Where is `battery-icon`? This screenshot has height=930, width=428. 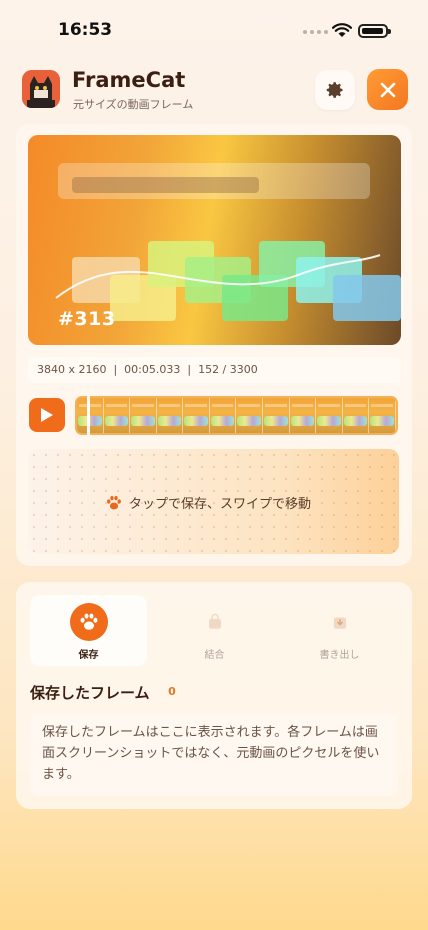 battery-icon is located at coordinates (374, 31).